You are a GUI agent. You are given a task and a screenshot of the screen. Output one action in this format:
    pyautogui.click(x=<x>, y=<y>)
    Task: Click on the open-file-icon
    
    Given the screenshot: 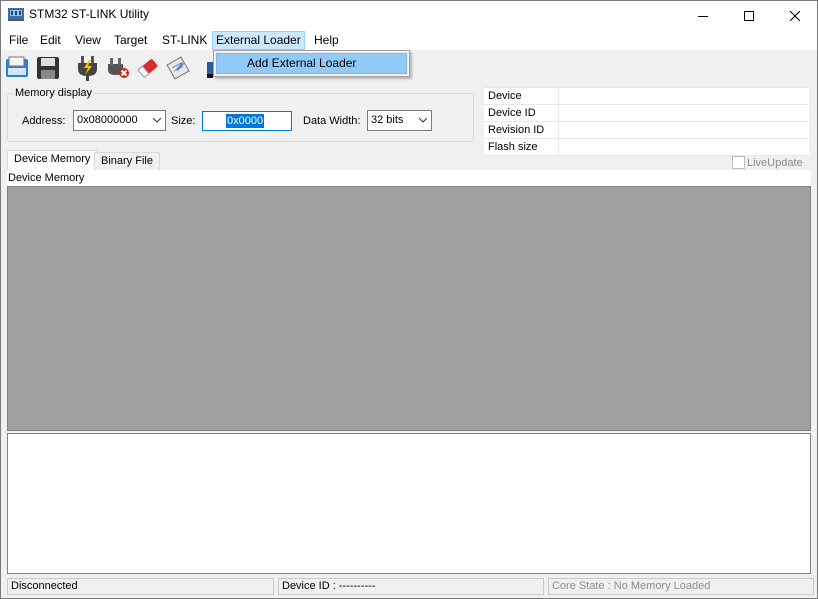 What is the action you would take?
    pyautogui.click(x=17, y=66)
    